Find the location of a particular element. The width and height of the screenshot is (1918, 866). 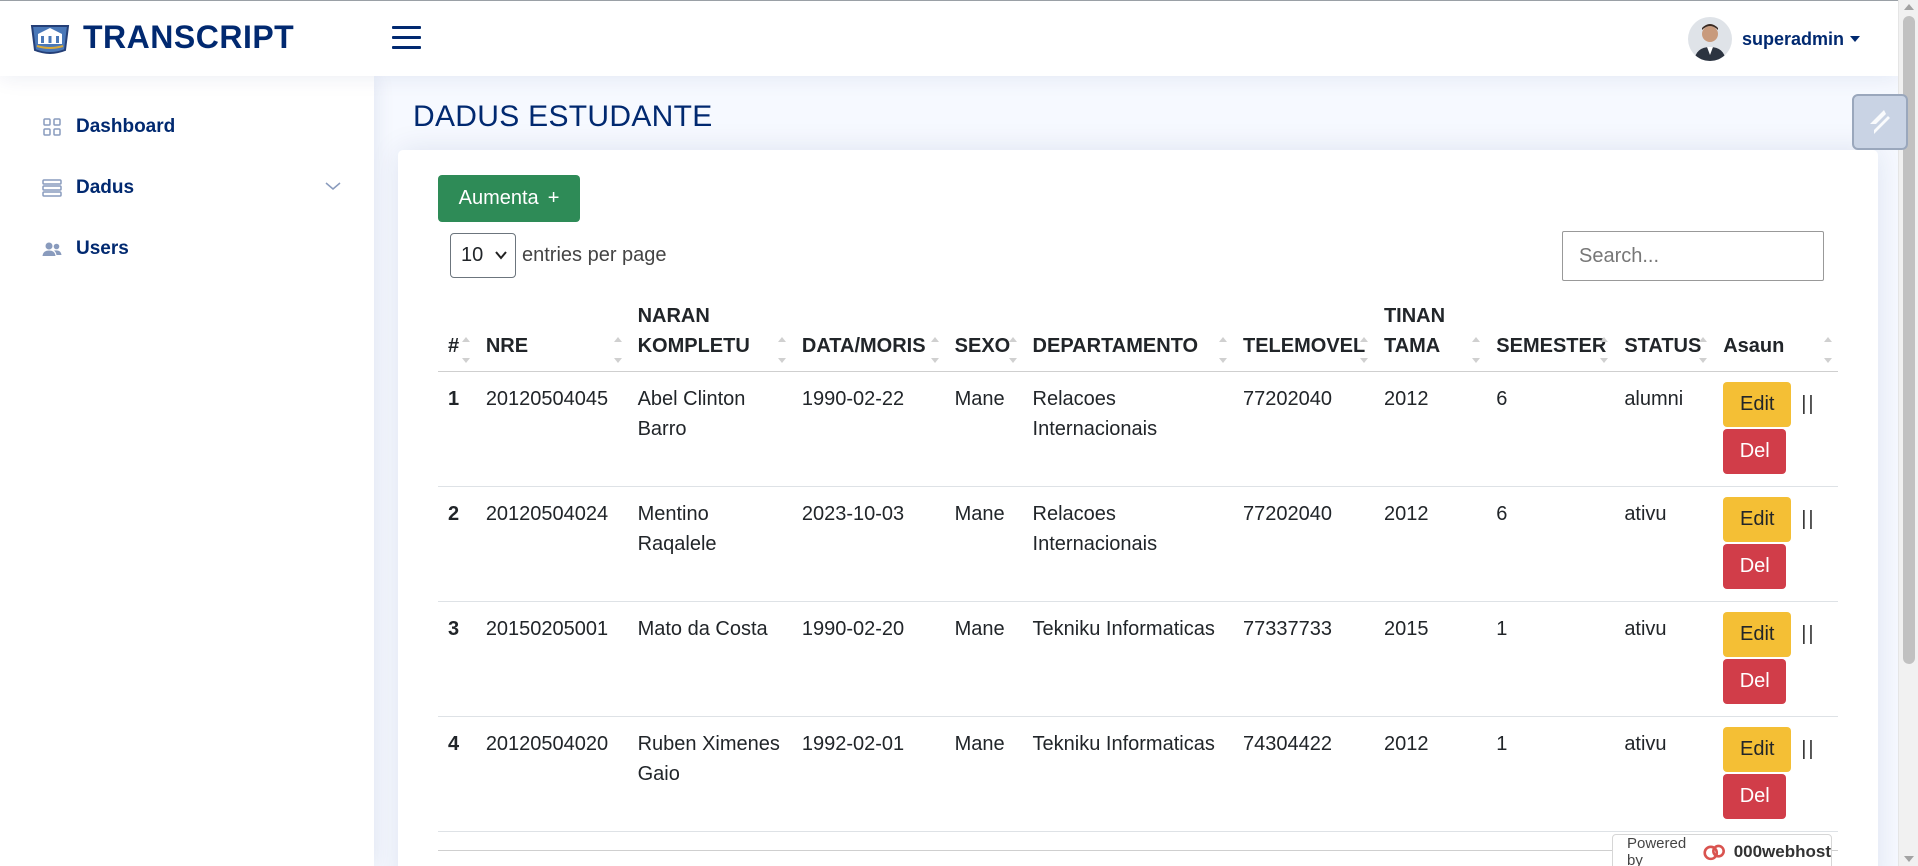

page-title: DADUS ESTUDANTE is located at coordinates (563, 116).